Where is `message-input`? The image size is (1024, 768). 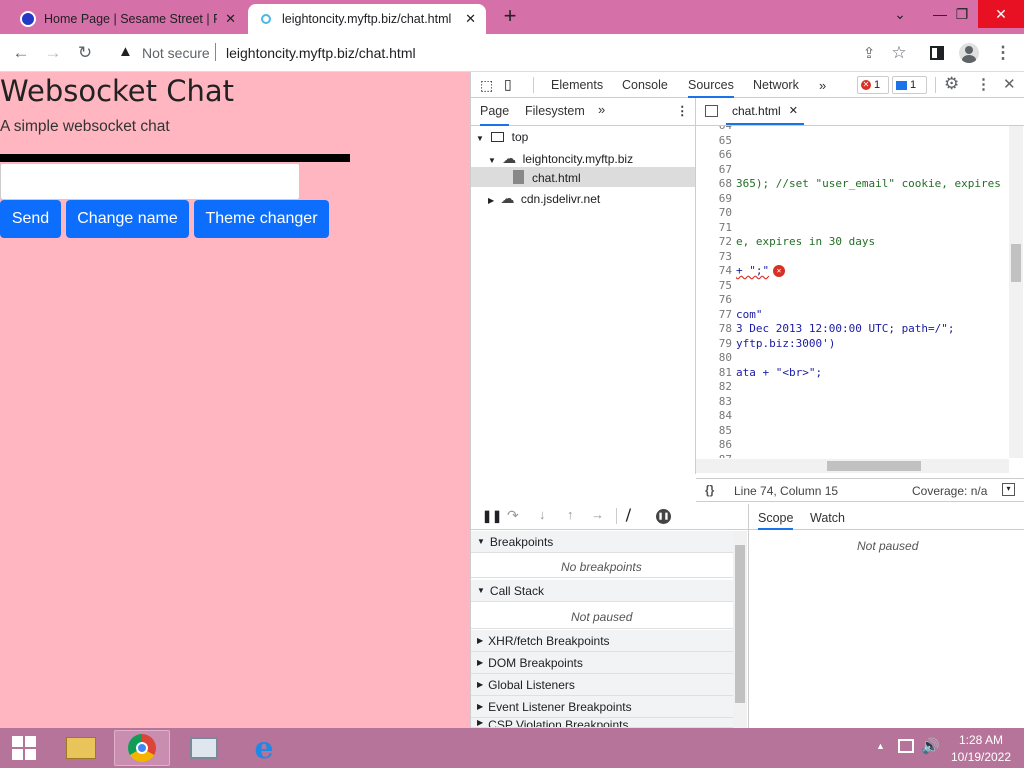
message-input is located at coordinates (150, 181).